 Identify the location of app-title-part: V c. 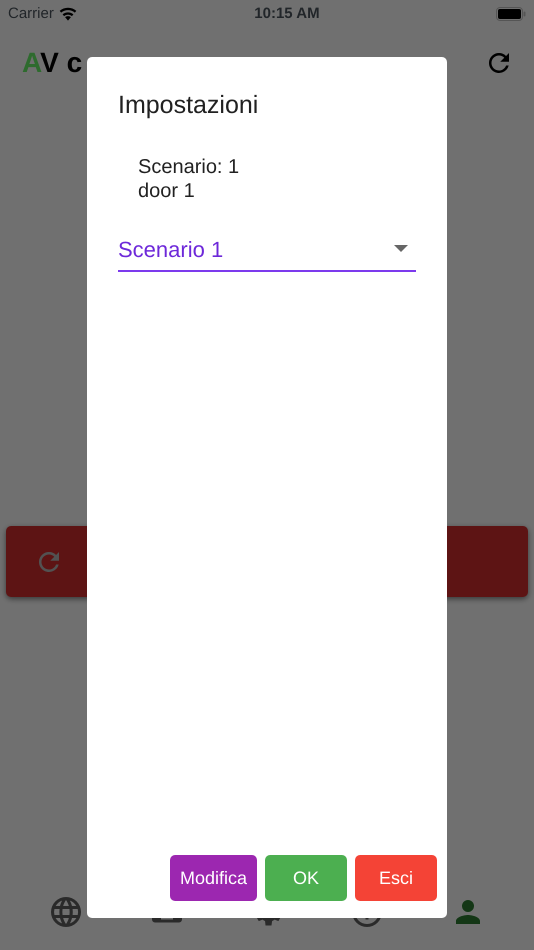
(61, 62).